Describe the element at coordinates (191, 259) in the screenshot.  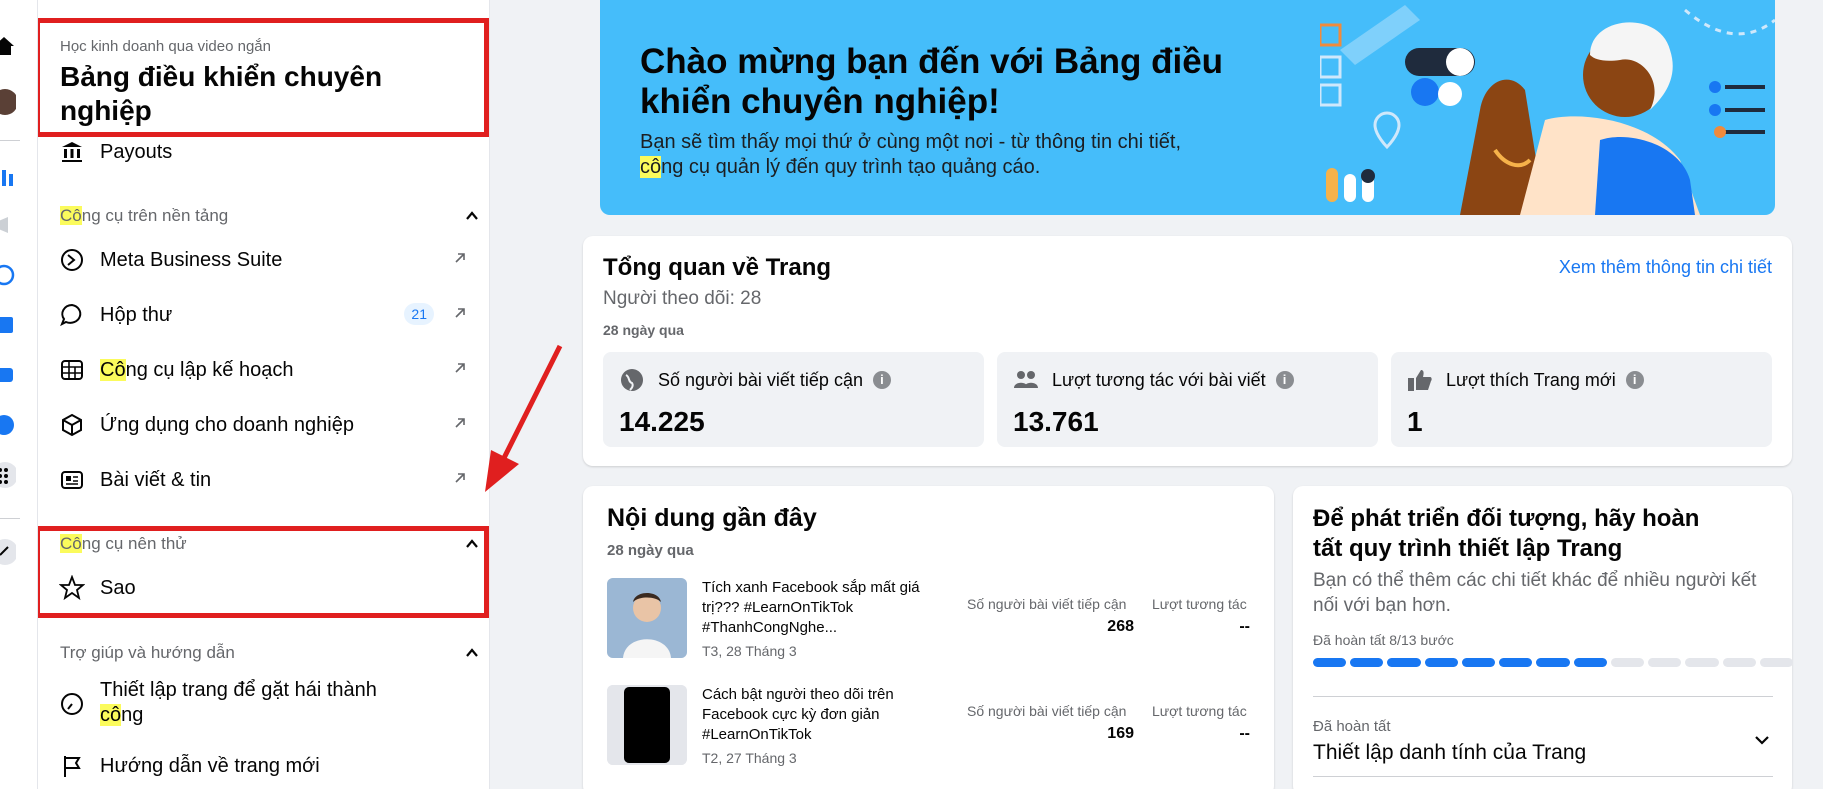
I see `sidebar-item-label: Meta Business Suite` at that location.